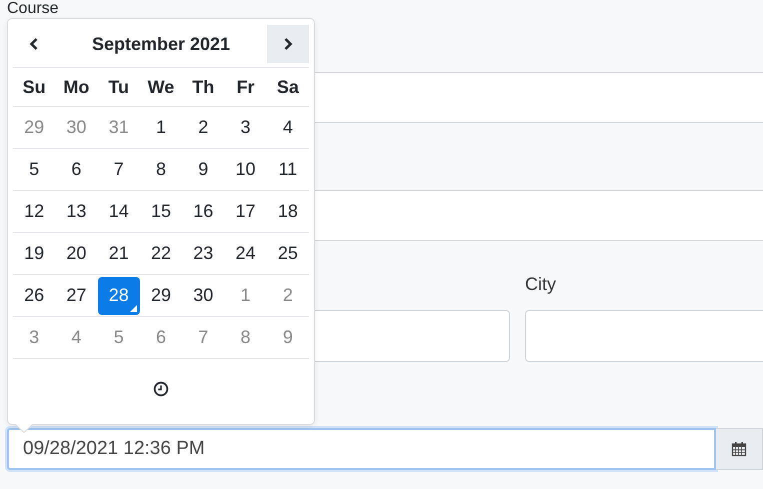 The height and width of the screenshot is (489, 763). Describe the element at coordinates (161, 253) in the screenshot. I see `calendar-day: 22` at that location.